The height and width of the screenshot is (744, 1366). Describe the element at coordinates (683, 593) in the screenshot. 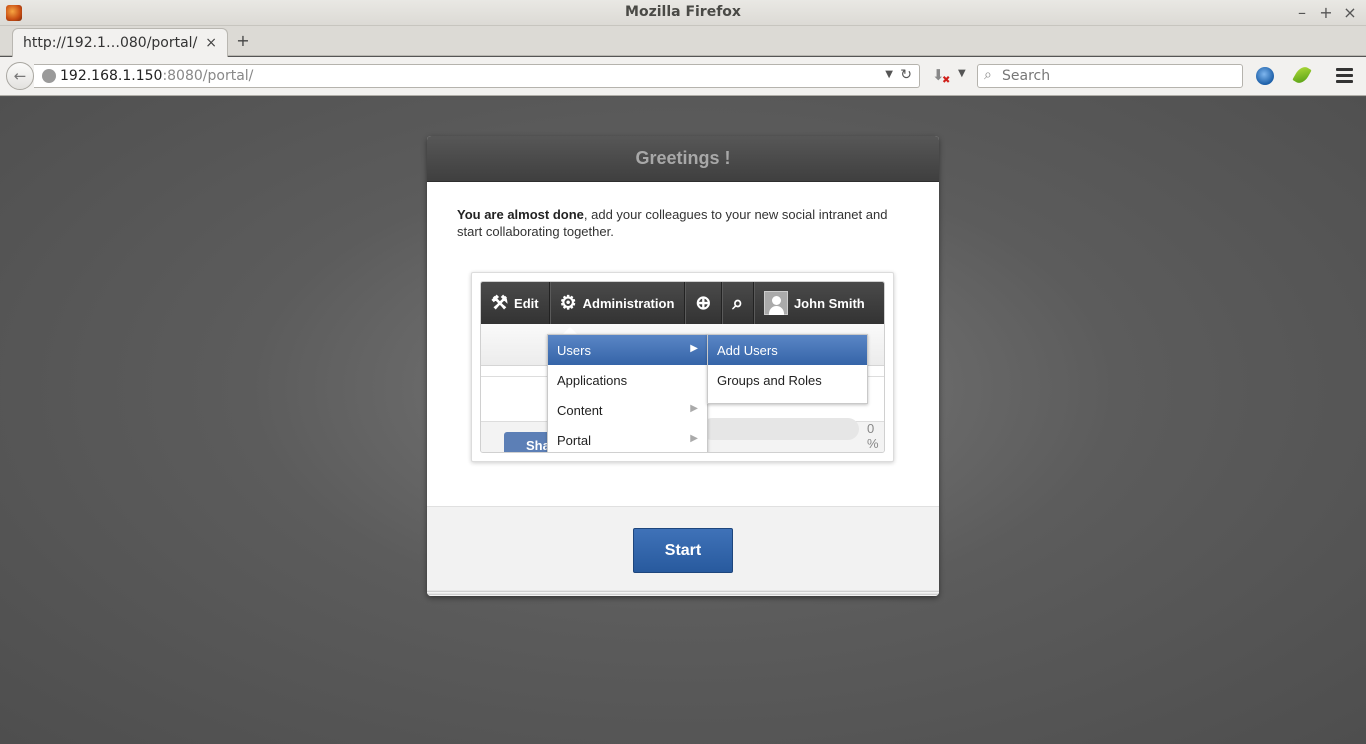

I see `dialog-stack-edge` at that location.